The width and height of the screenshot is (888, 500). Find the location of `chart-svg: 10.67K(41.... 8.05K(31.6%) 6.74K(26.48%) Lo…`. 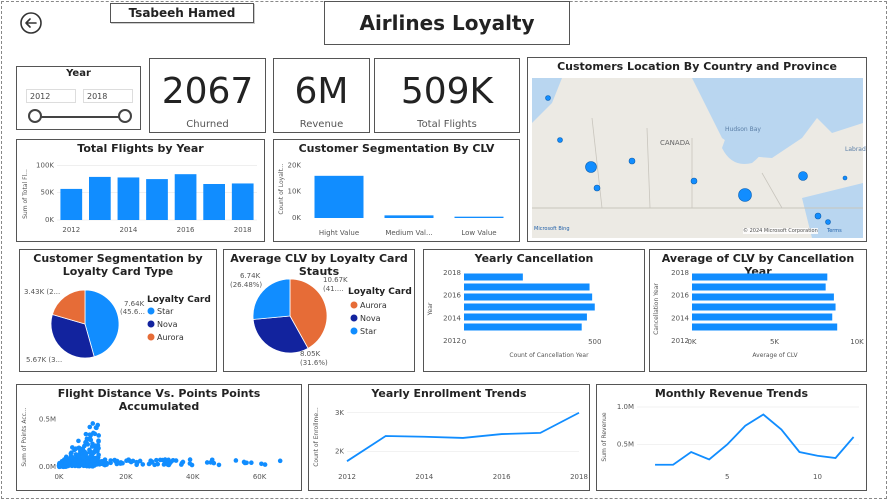

chart-svg: 10.67K(41.... 8.05K(31.6%) 6.74K(26.48%) Lo… is located at coordinates (319, 318).